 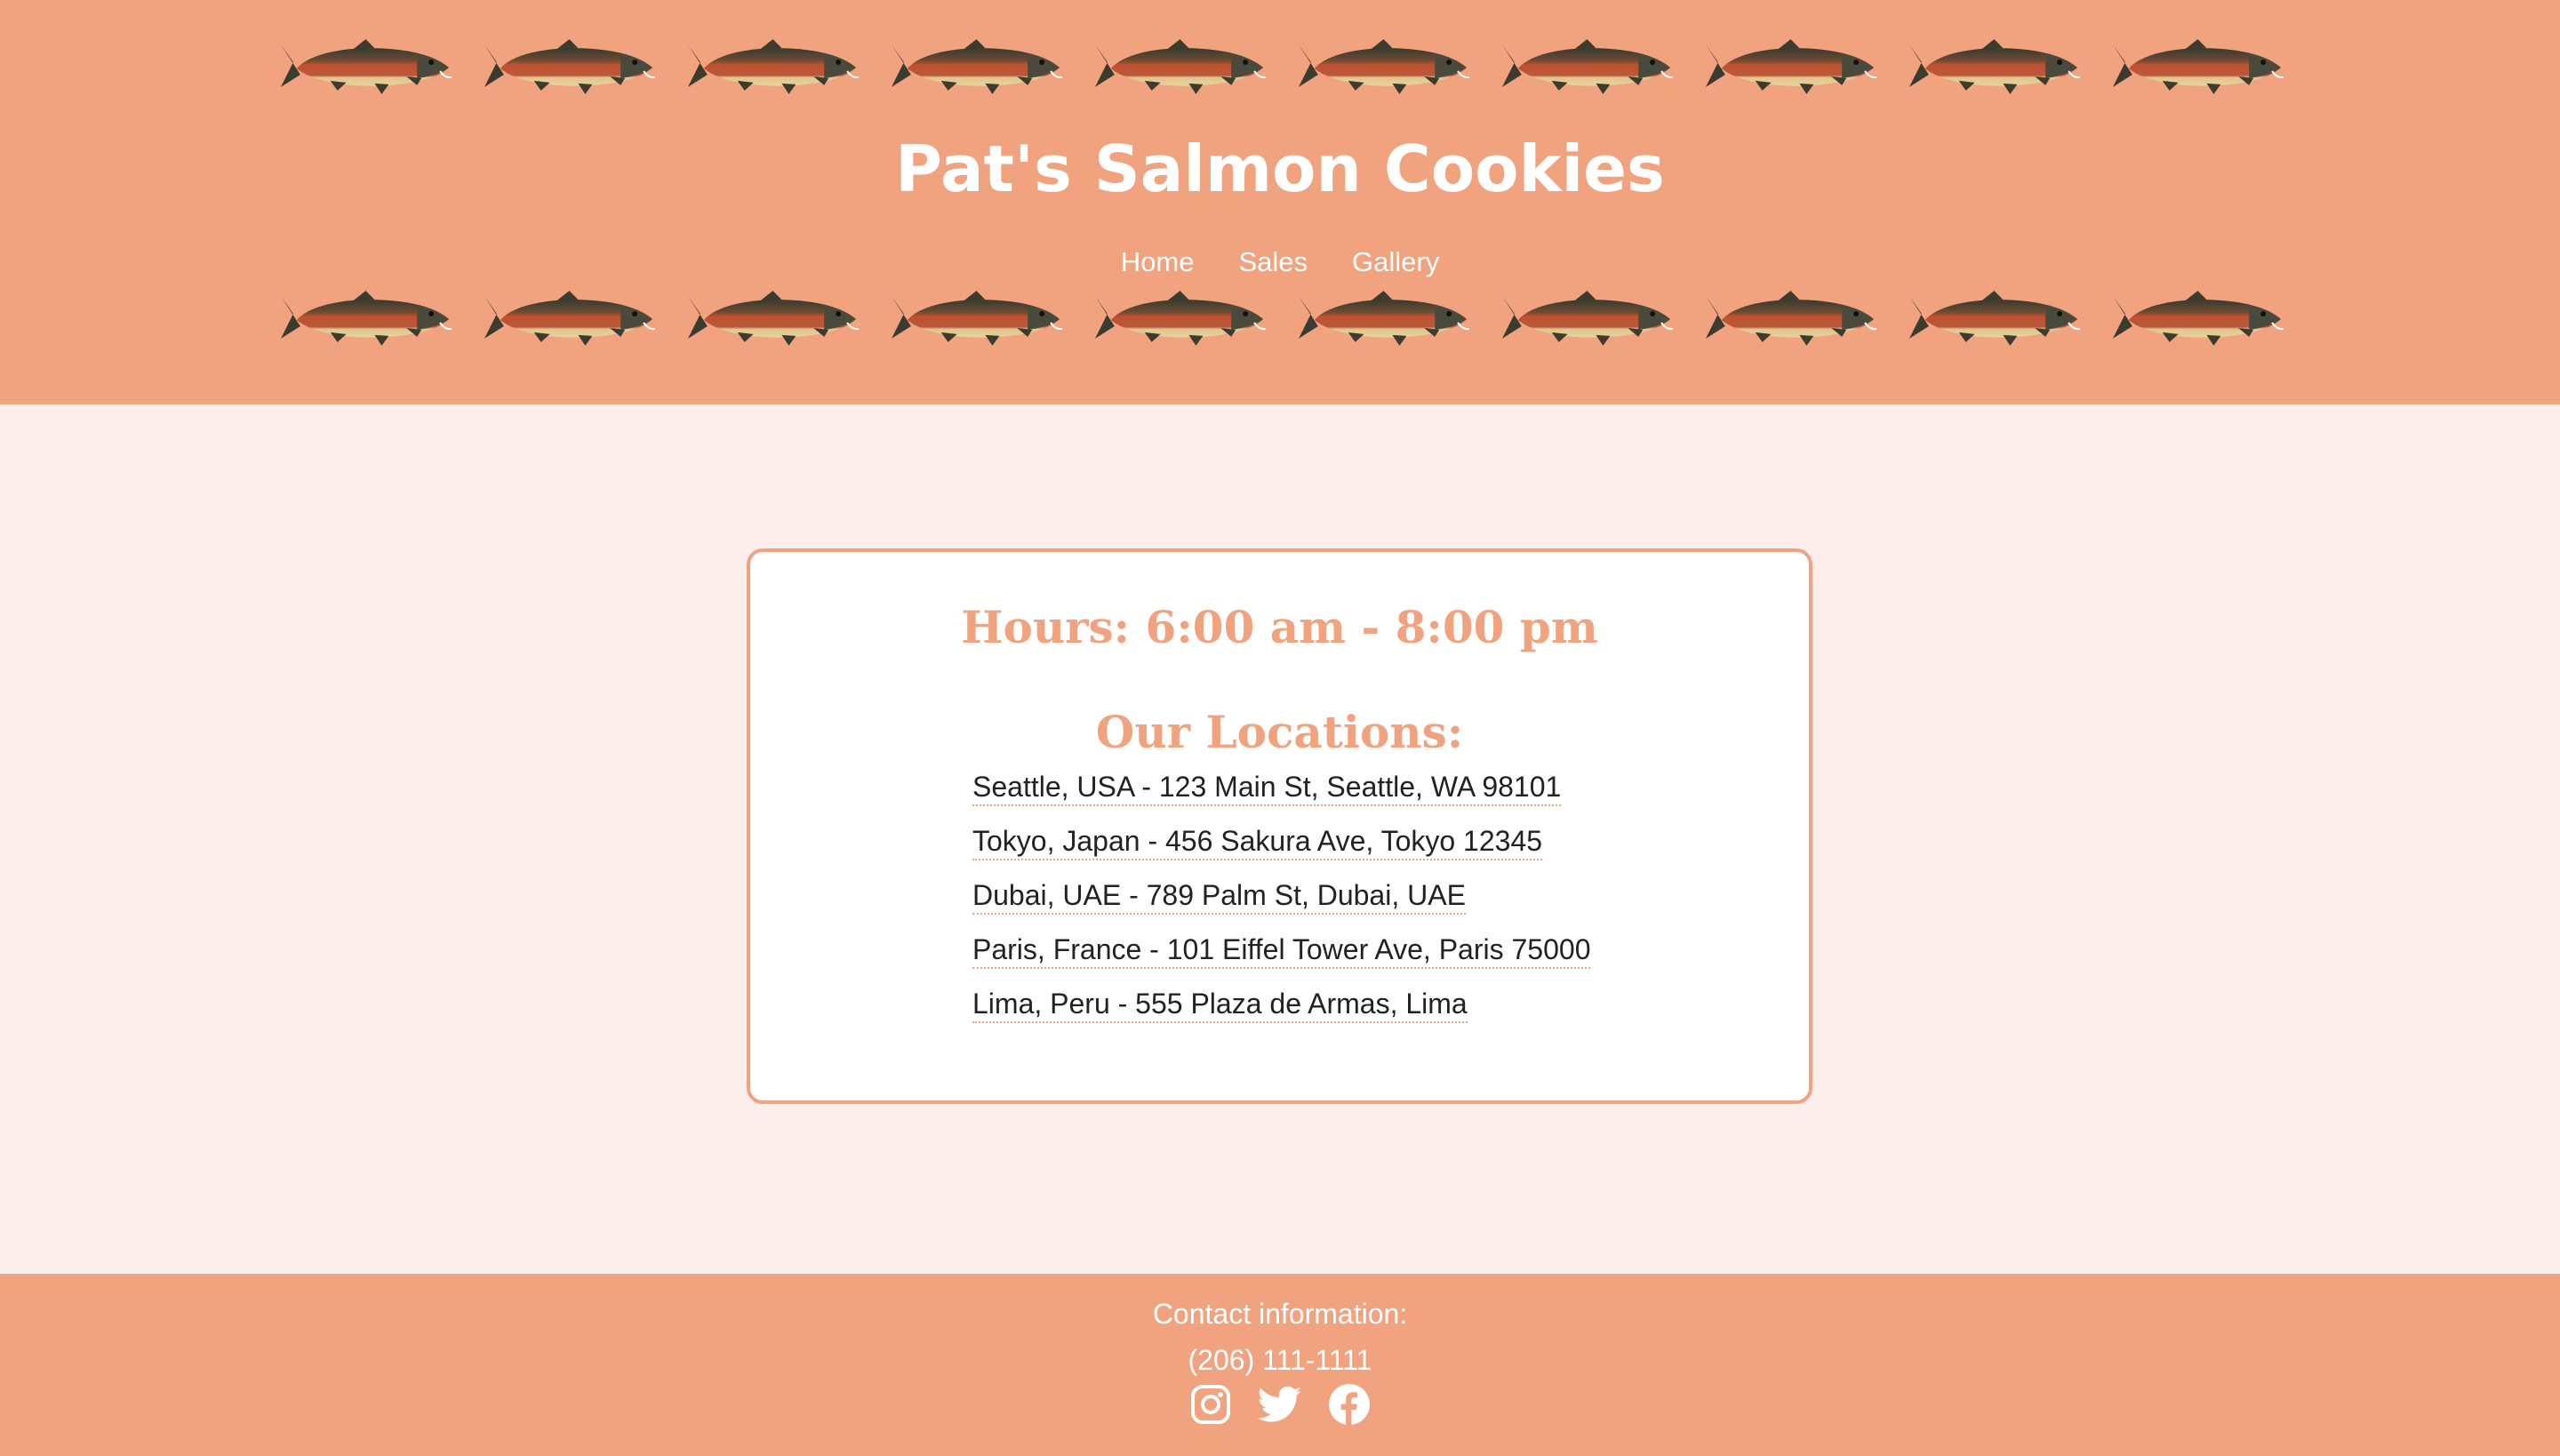 What do you see at coordinates (1273, 262) in the screenshot?
I see `nav-link-sales: Sales` at bounding box center [1273, 262].